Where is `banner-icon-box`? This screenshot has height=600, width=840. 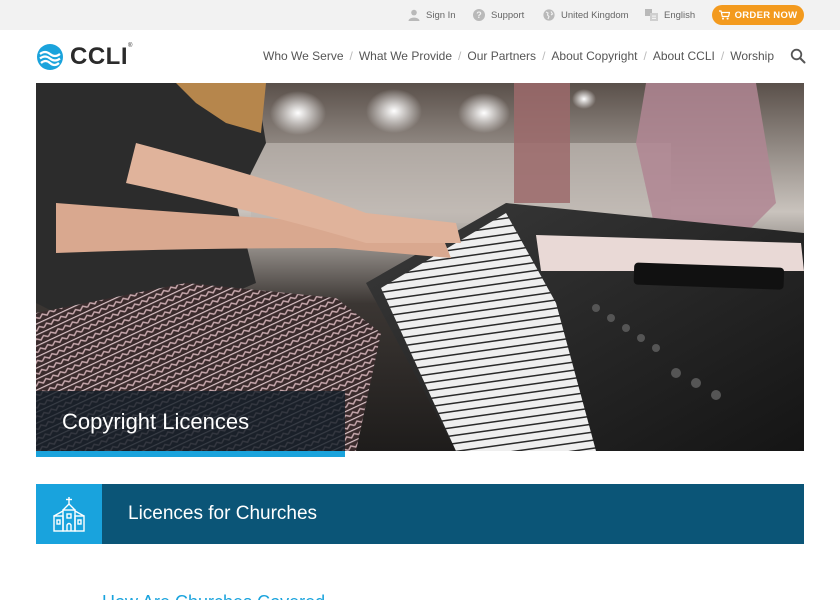 banner-icon-box is located at coordinates (69, 514).